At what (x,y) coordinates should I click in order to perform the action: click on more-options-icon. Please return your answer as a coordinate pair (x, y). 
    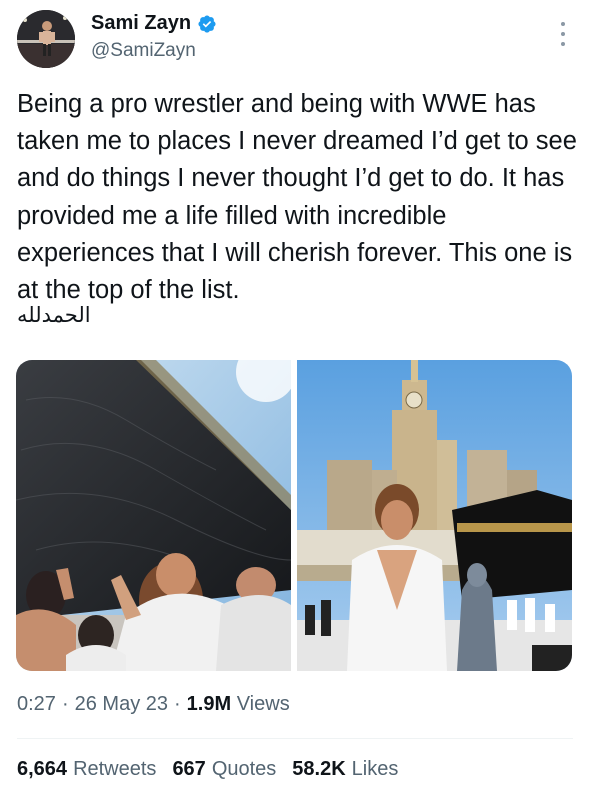
    Looking at the image, I should click on (563, 34).